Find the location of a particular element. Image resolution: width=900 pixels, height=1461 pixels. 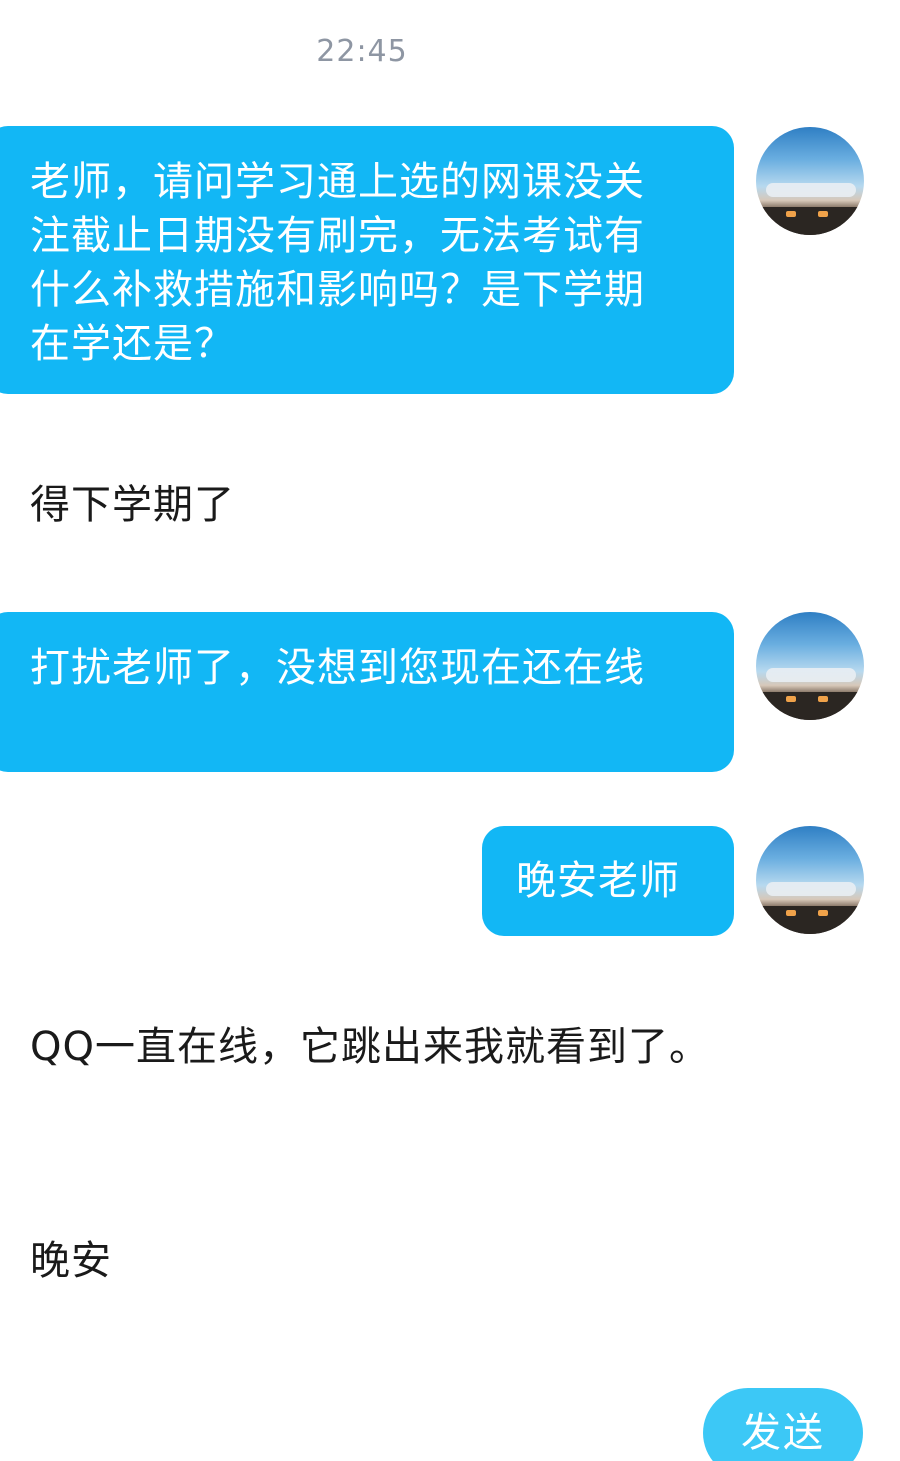

message-timestamp: 22:45 is located at coordinates (362, 51).